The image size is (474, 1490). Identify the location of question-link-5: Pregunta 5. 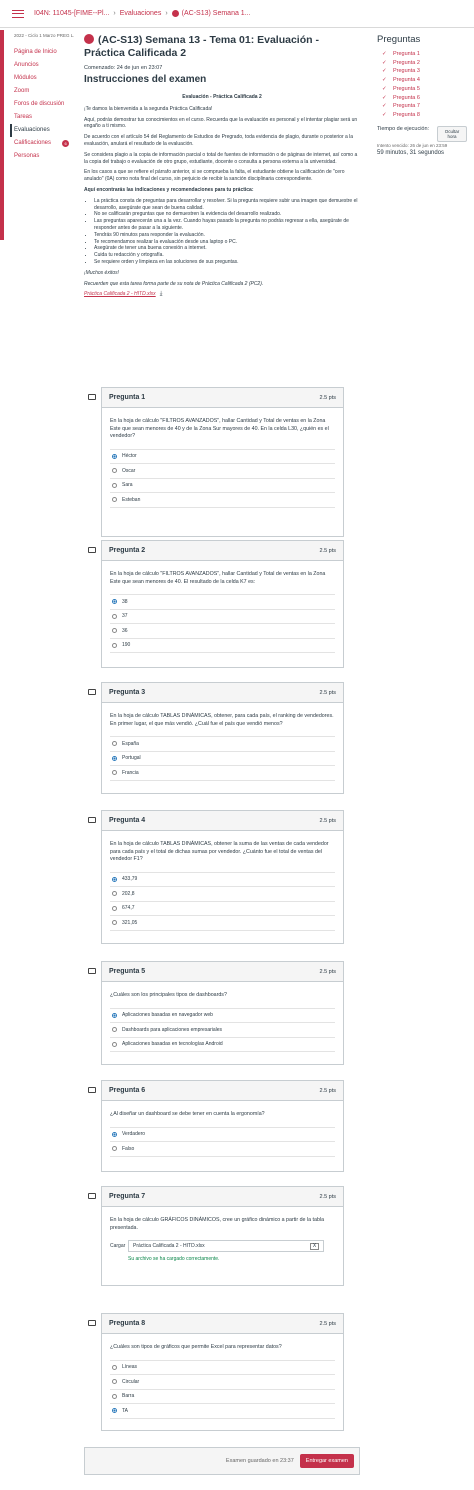
(422, 89).